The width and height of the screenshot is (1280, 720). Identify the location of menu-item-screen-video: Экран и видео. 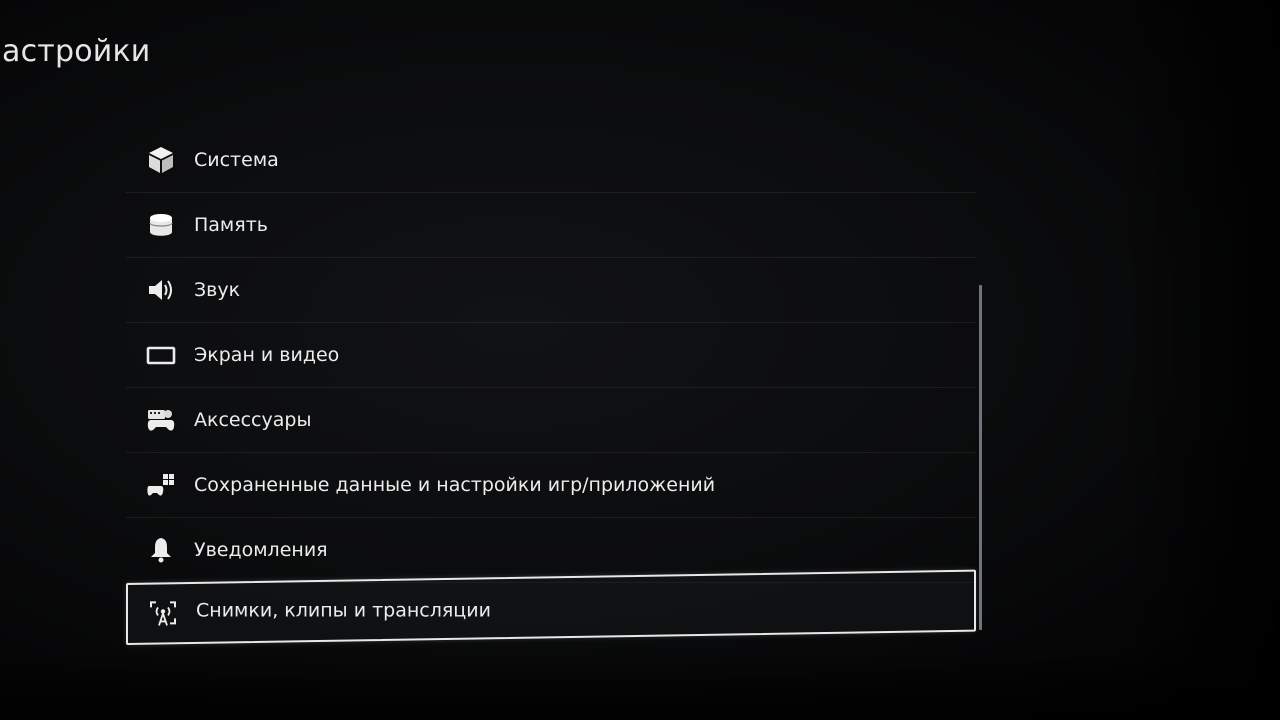
(551, 355).